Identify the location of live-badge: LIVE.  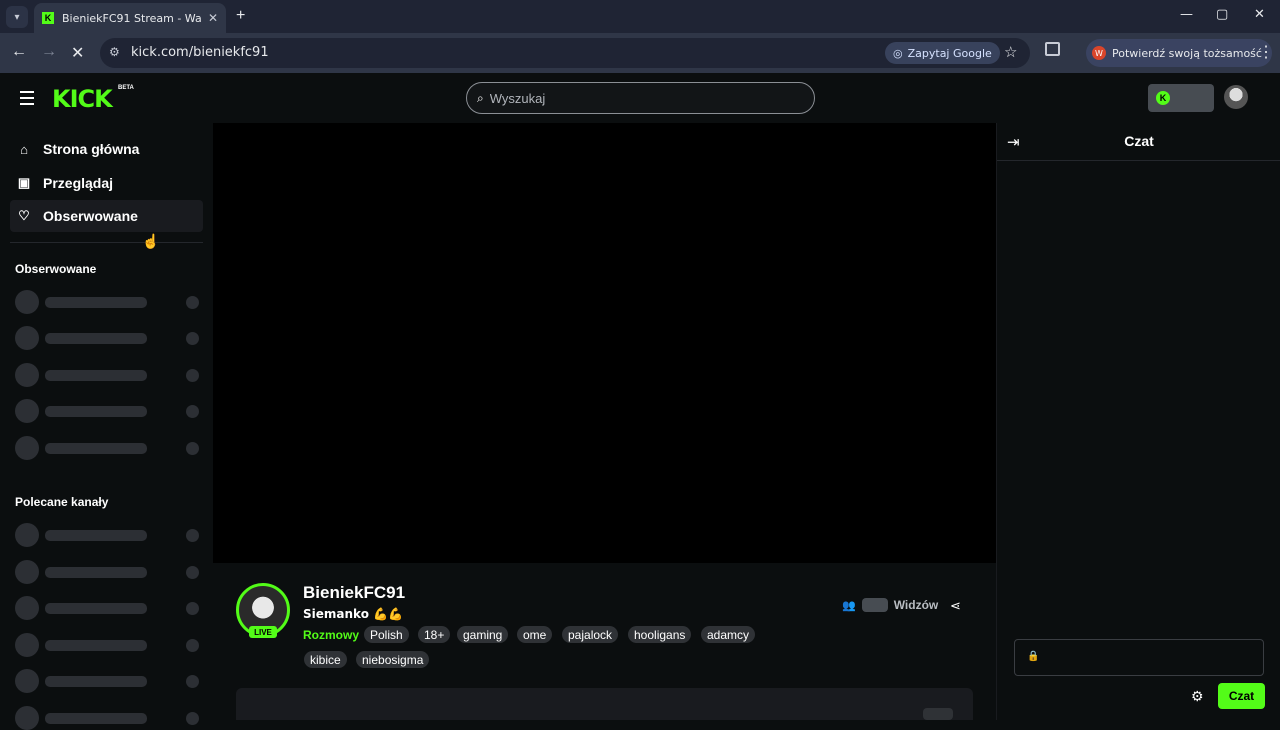
(263, 632).